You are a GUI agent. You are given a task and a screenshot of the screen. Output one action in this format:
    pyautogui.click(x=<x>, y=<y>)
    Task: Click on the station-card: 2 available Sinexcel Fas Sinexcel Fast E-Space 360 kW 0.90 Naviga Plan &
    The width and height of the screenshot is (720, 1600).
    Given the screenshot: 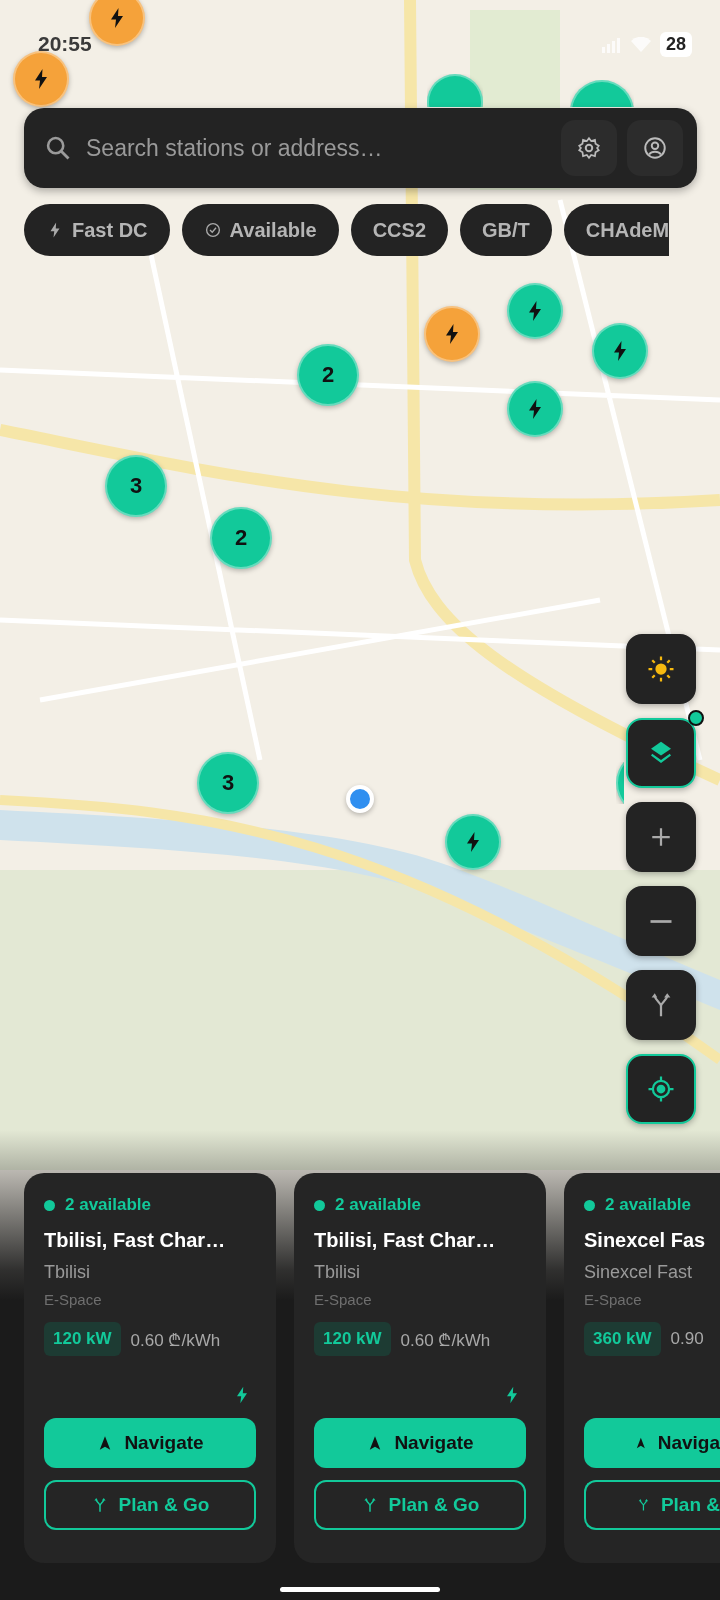 What is the action you would take?
    pyautogui.click(x=642, y=1368)
    